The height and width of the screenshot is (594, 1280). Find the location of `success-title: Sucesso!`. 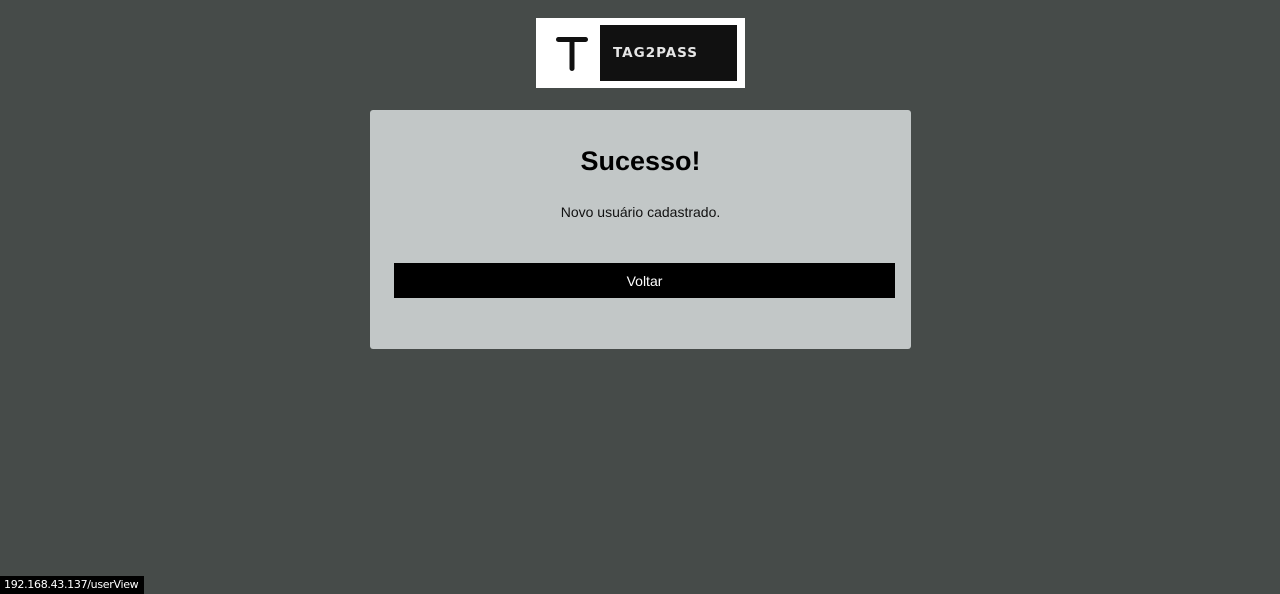

success-title: Sucesso! is located at coordinates (640, 161).